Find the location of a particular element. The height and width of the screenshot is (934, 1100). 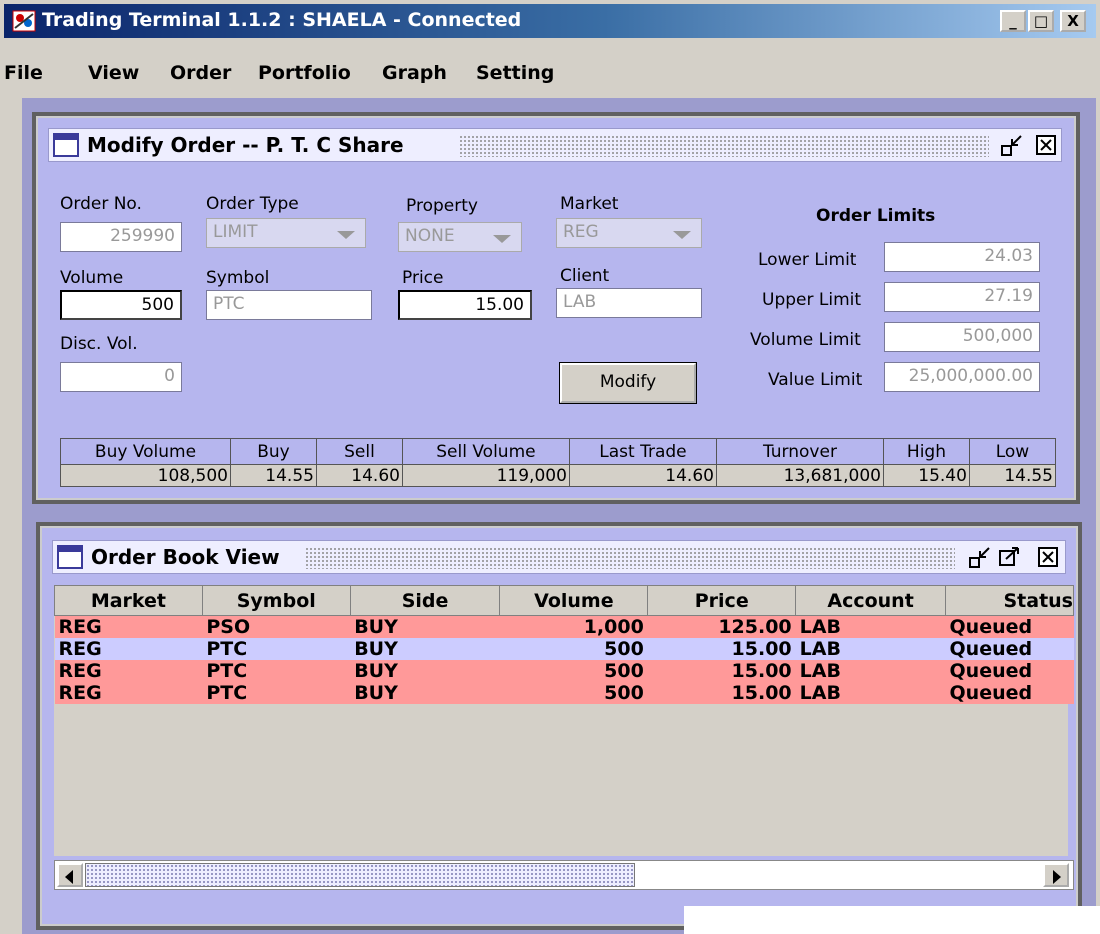

disc-vol-field: 0 is located at coordinates (121, 377).